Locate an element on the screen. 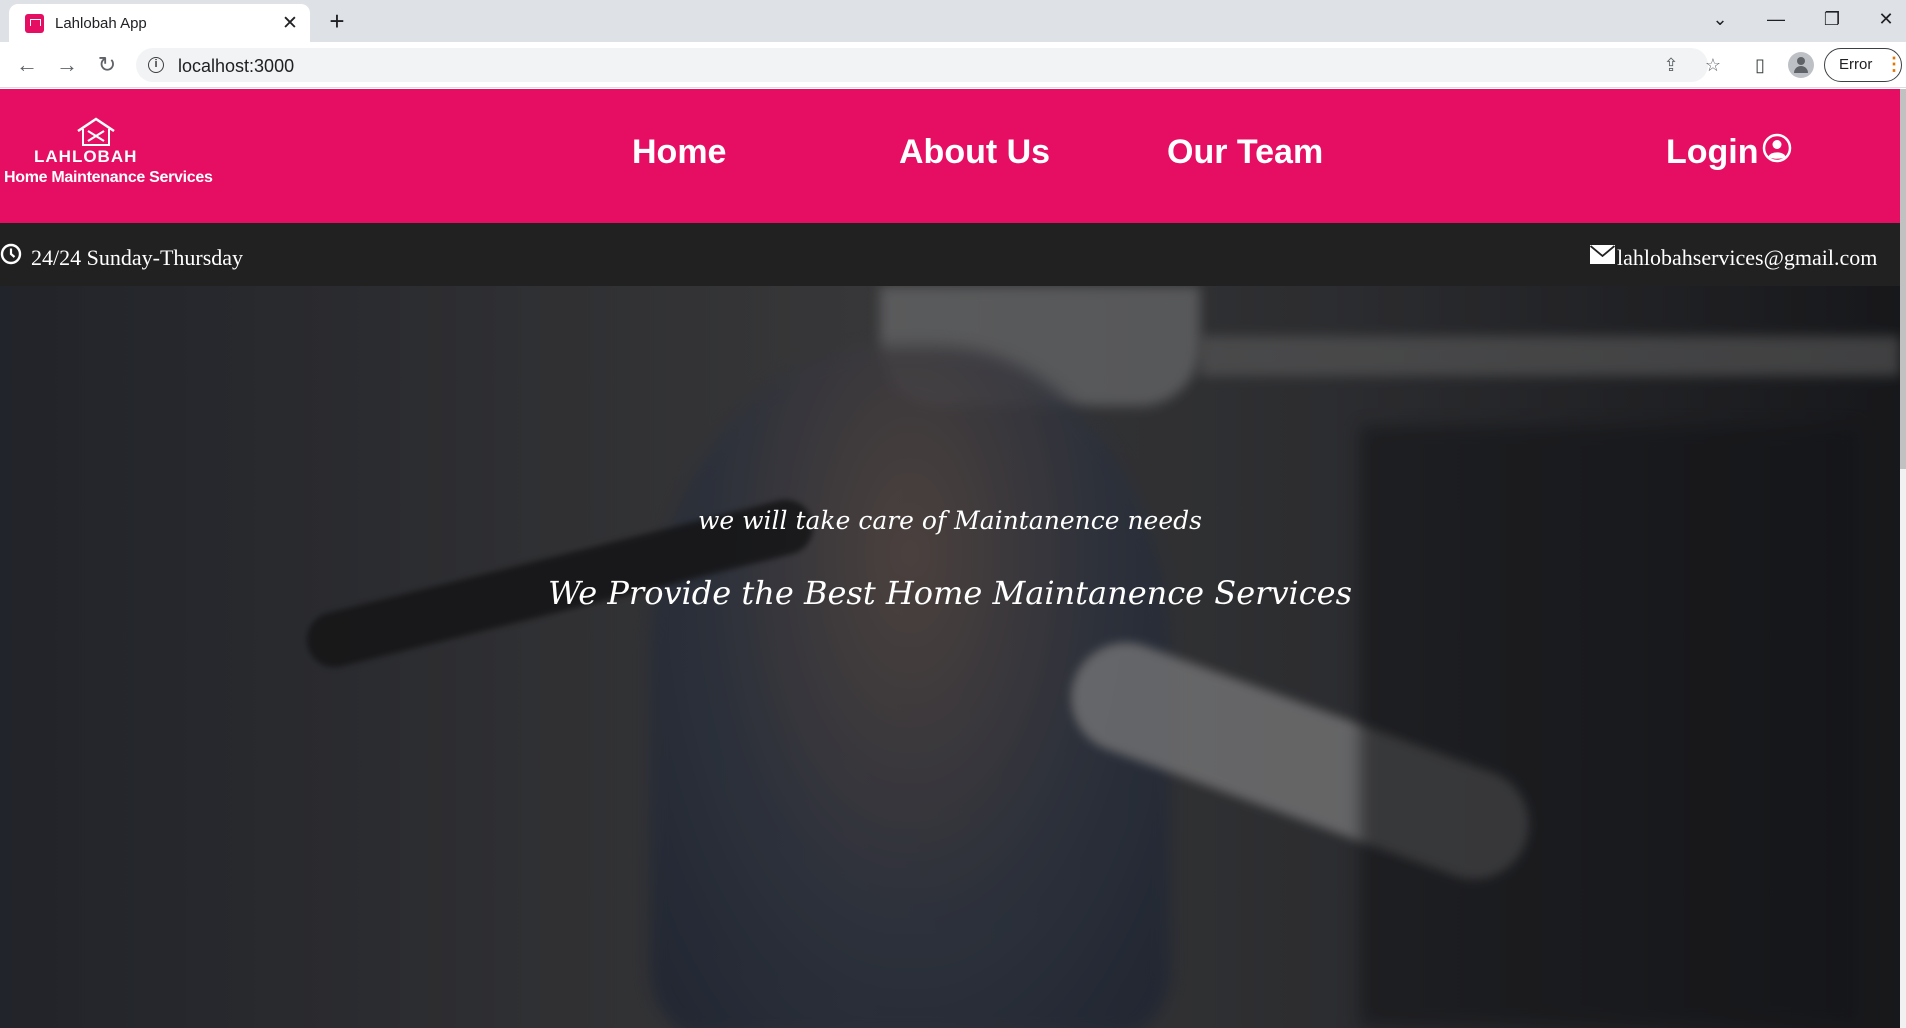 This screenshot has height=1028, width=1906. site-logo: LAHLOBAH Home Maintenance Services is located at coordinates (108, 157).